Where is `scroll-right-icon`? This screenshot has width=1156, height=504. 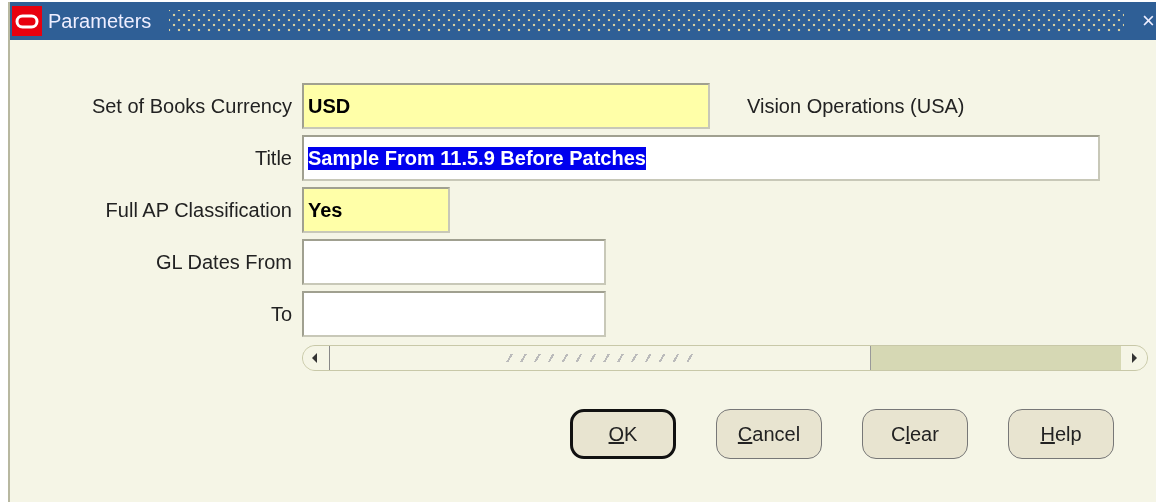
scroll-right-icon is located at coordinates (1134, 358).